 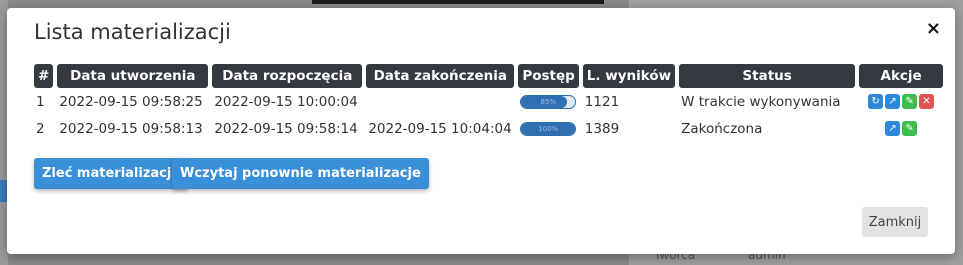 I want to click on column-header-finished: Data zakończenia, so click(x=440, y=76).